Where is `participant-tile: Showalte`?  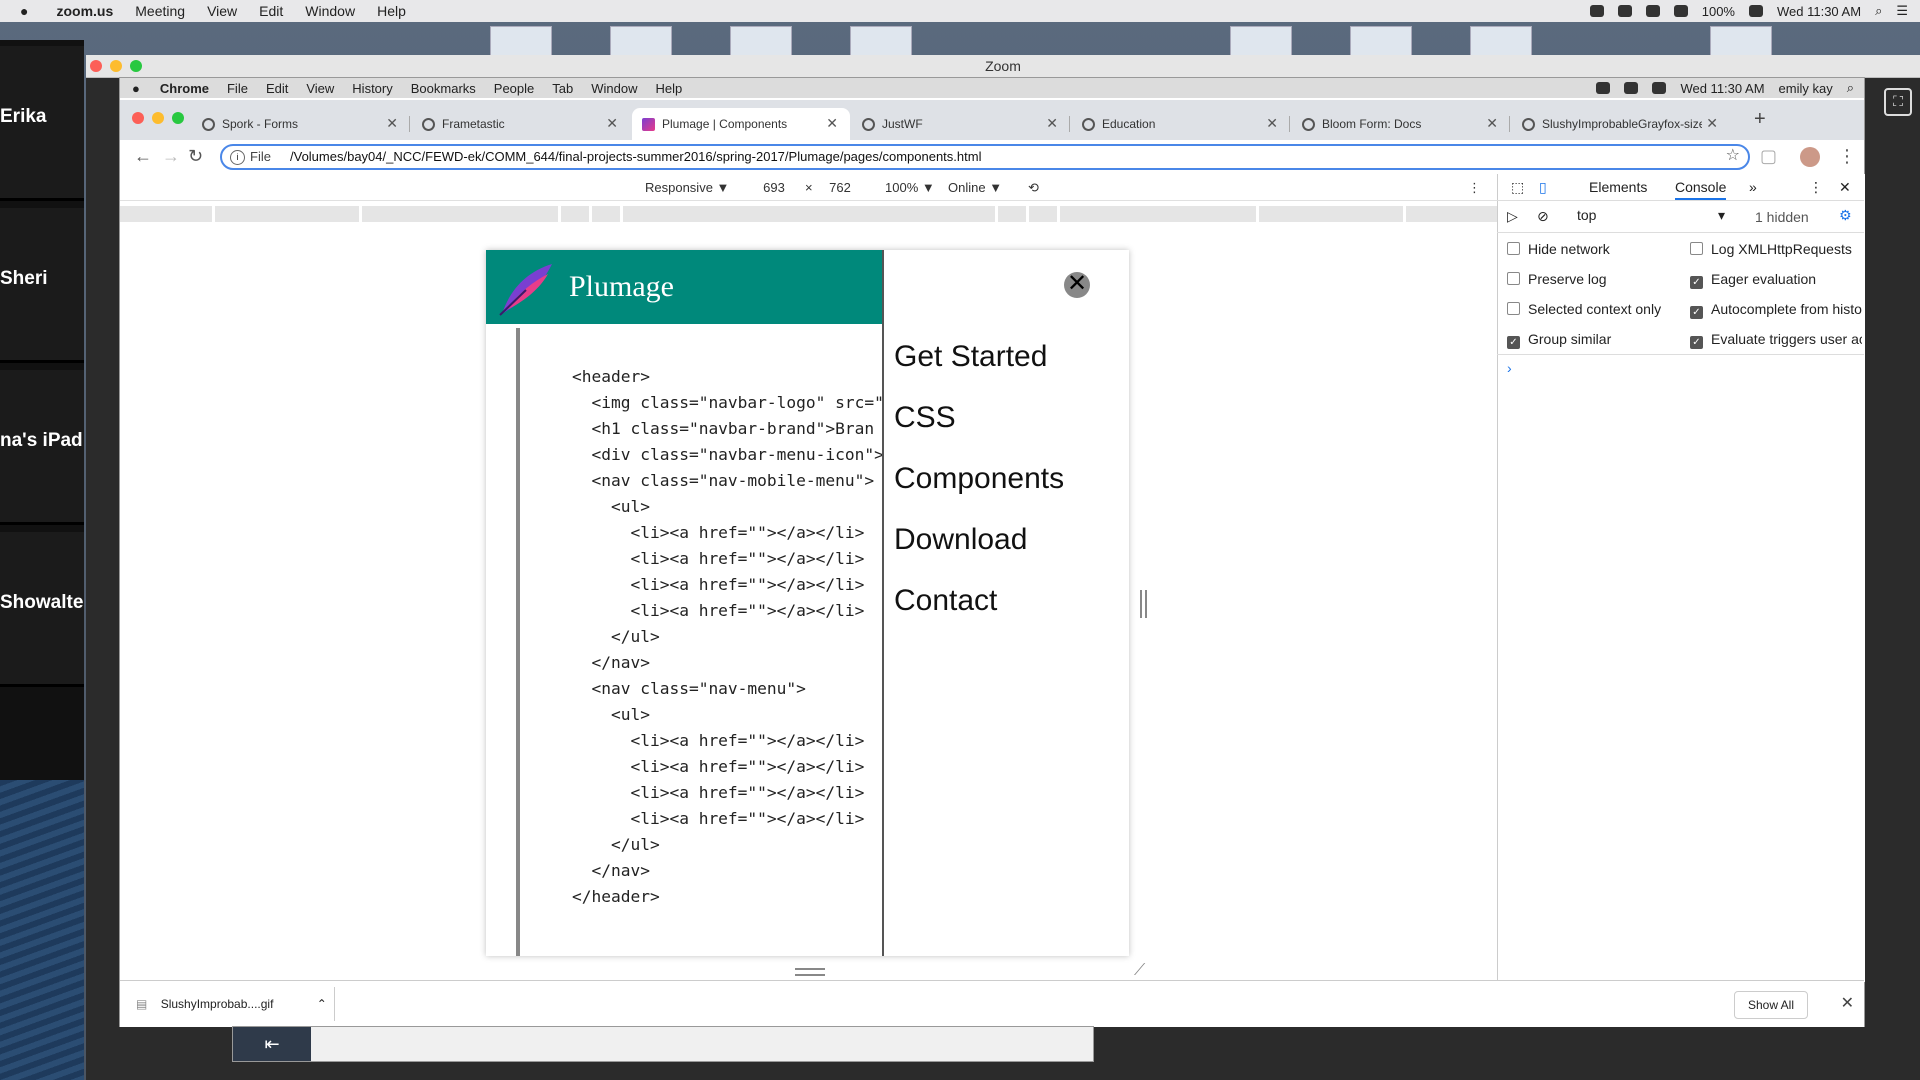 participant-tile: Showalte is located at coordinates (42, 609).